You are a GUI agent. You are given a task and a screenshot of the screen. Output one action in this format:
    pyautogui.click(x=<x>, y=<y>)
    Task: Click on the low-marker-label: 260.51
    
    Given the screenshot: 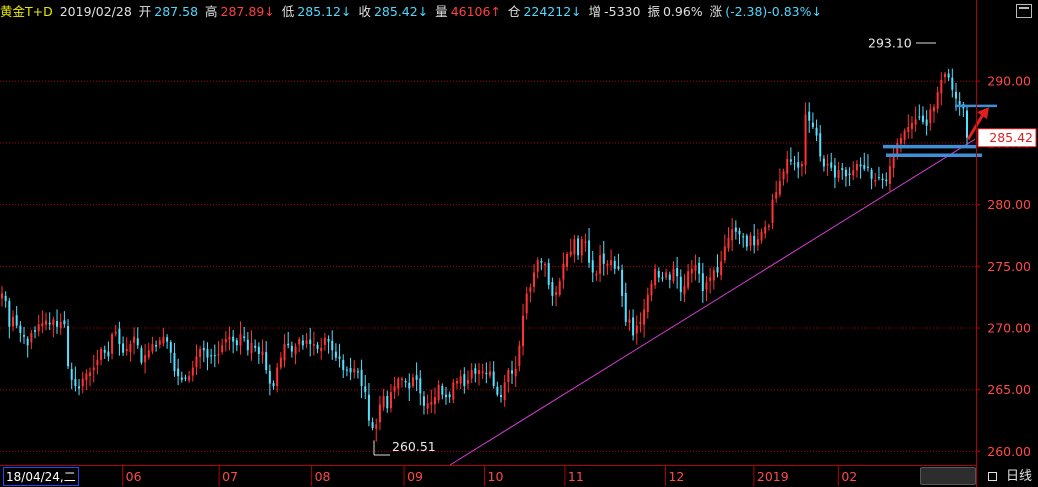 What is the action you would take?
    pyautogui.click(x=414, y=446)
    